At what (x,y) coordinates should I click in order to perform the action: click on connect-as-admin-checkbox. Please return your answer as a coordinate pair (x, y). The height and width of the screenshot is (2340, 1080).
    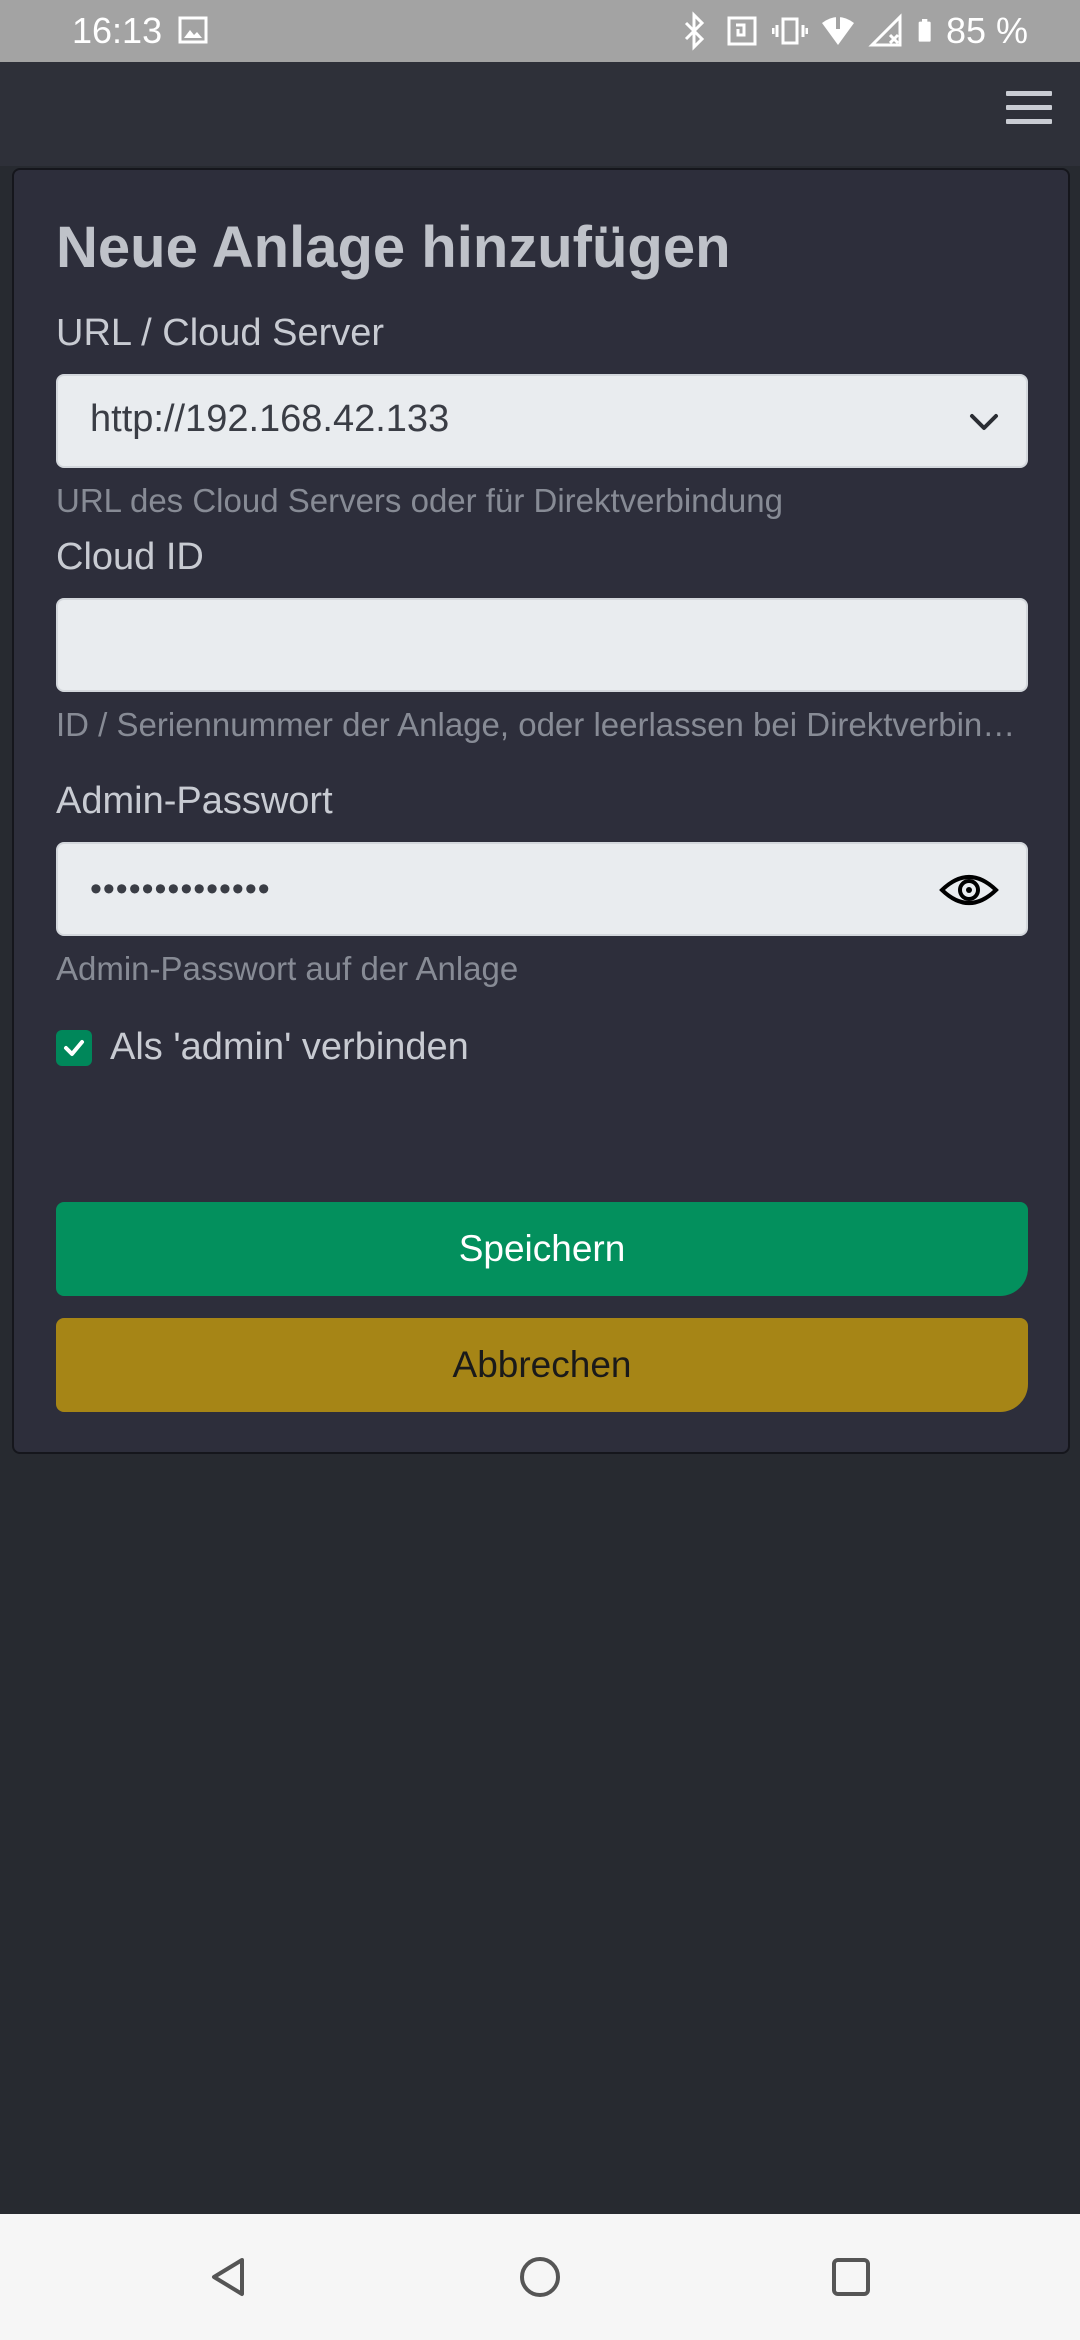
    Looking at the image, I should click on (74, 1047).